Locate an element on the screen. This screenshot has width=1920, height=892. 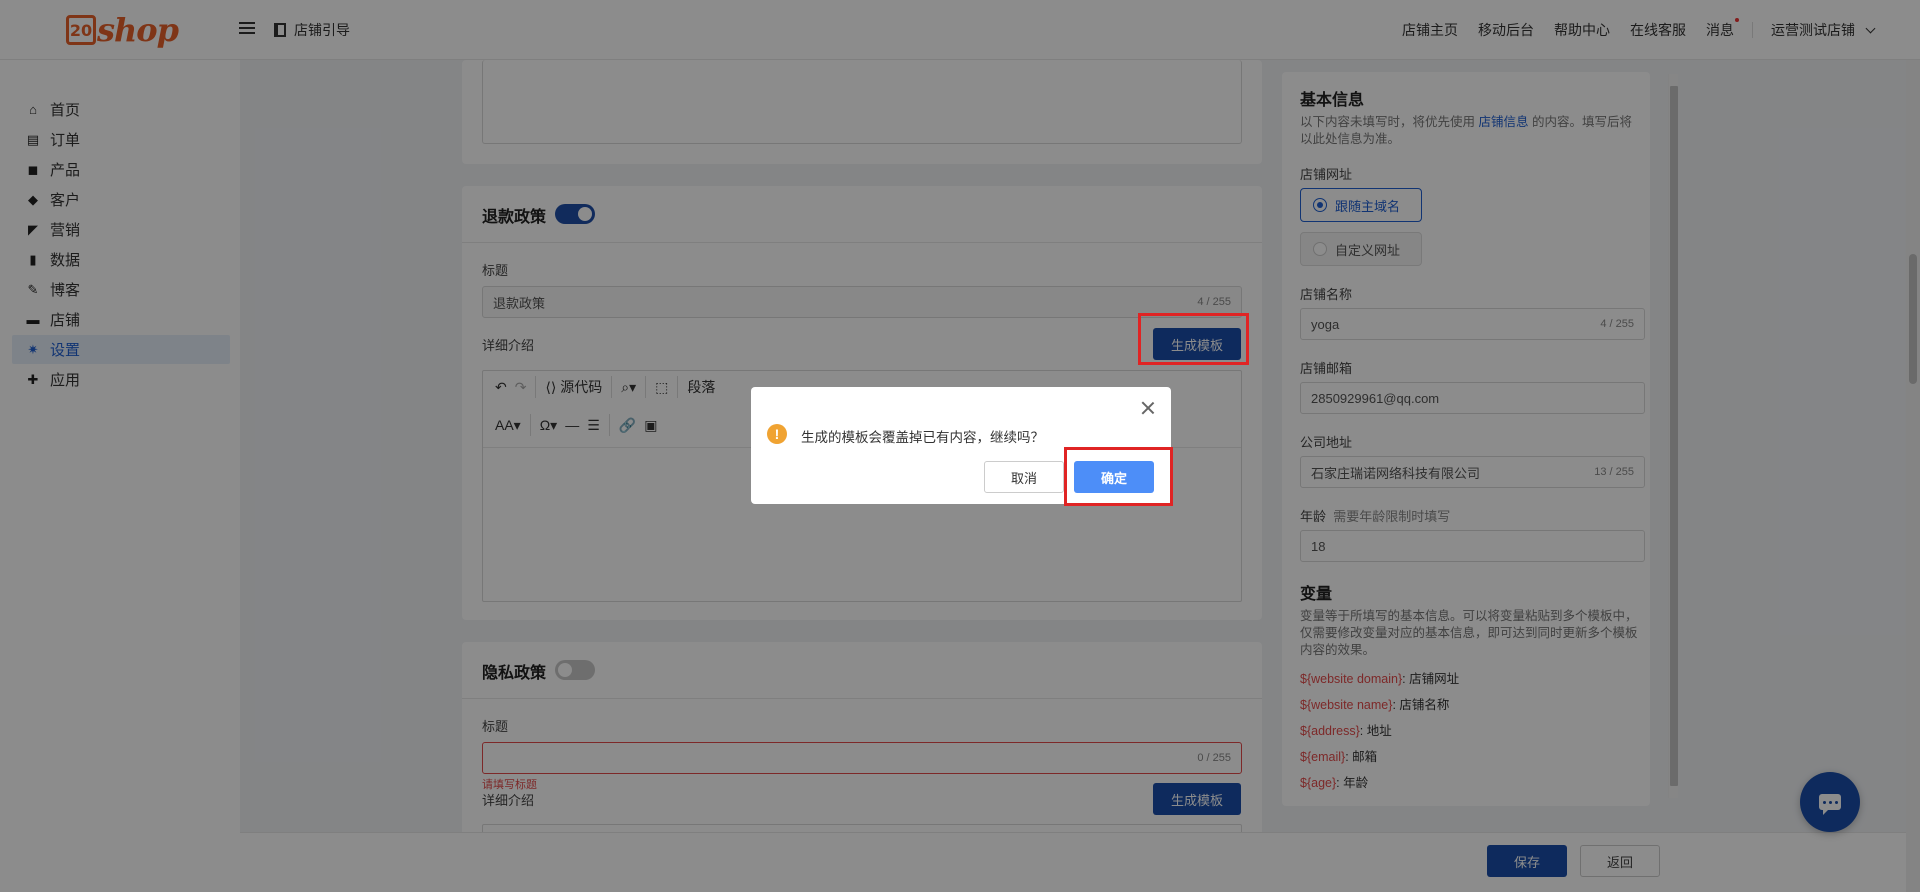
highlight-box-confirm is located at coordinates (1118, 476).